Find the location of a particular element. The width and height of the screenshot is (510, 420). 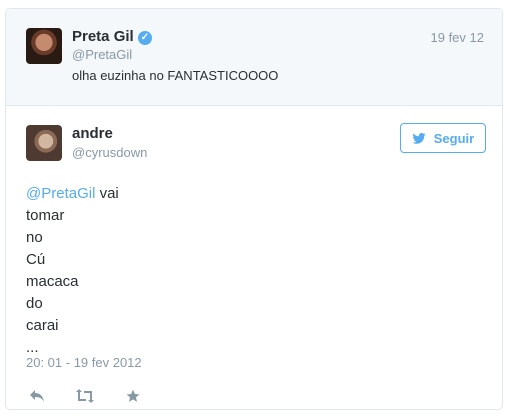

tweet-timestamp: 20: 01 - 19 fev 2012 is located at coordinates (84, 363).